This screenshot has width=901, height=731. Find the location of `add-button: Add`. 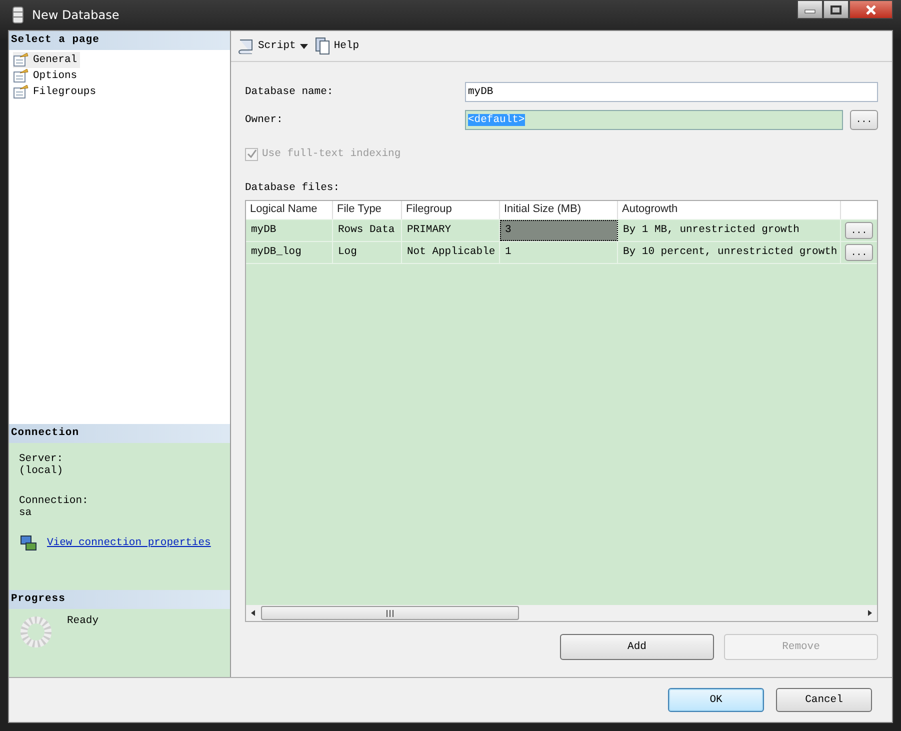

add-button: Add is located at coordinates (637, 647).